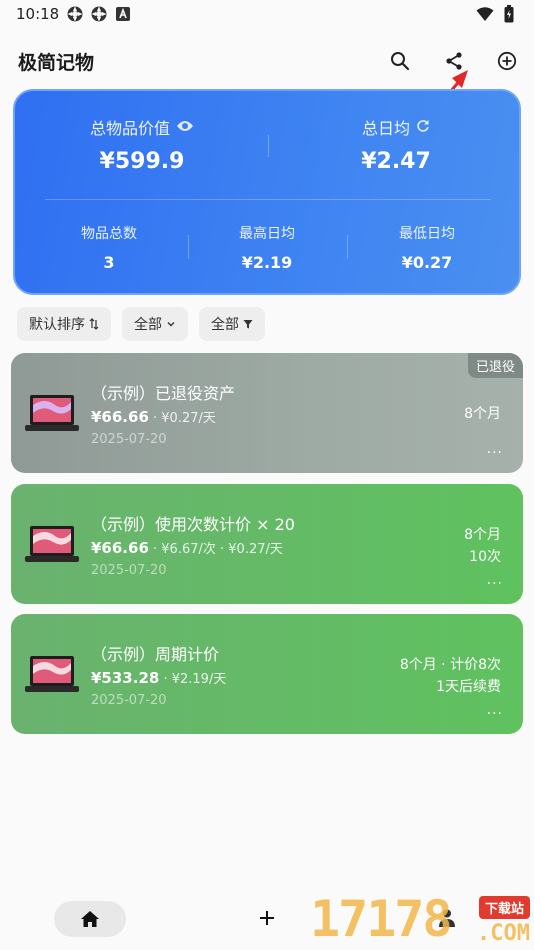 This screenshot has width=534, height=950. Describe the element at coordinates (225, 325) in the screenshot. I see `filter-chip-label: 全部` at that location.